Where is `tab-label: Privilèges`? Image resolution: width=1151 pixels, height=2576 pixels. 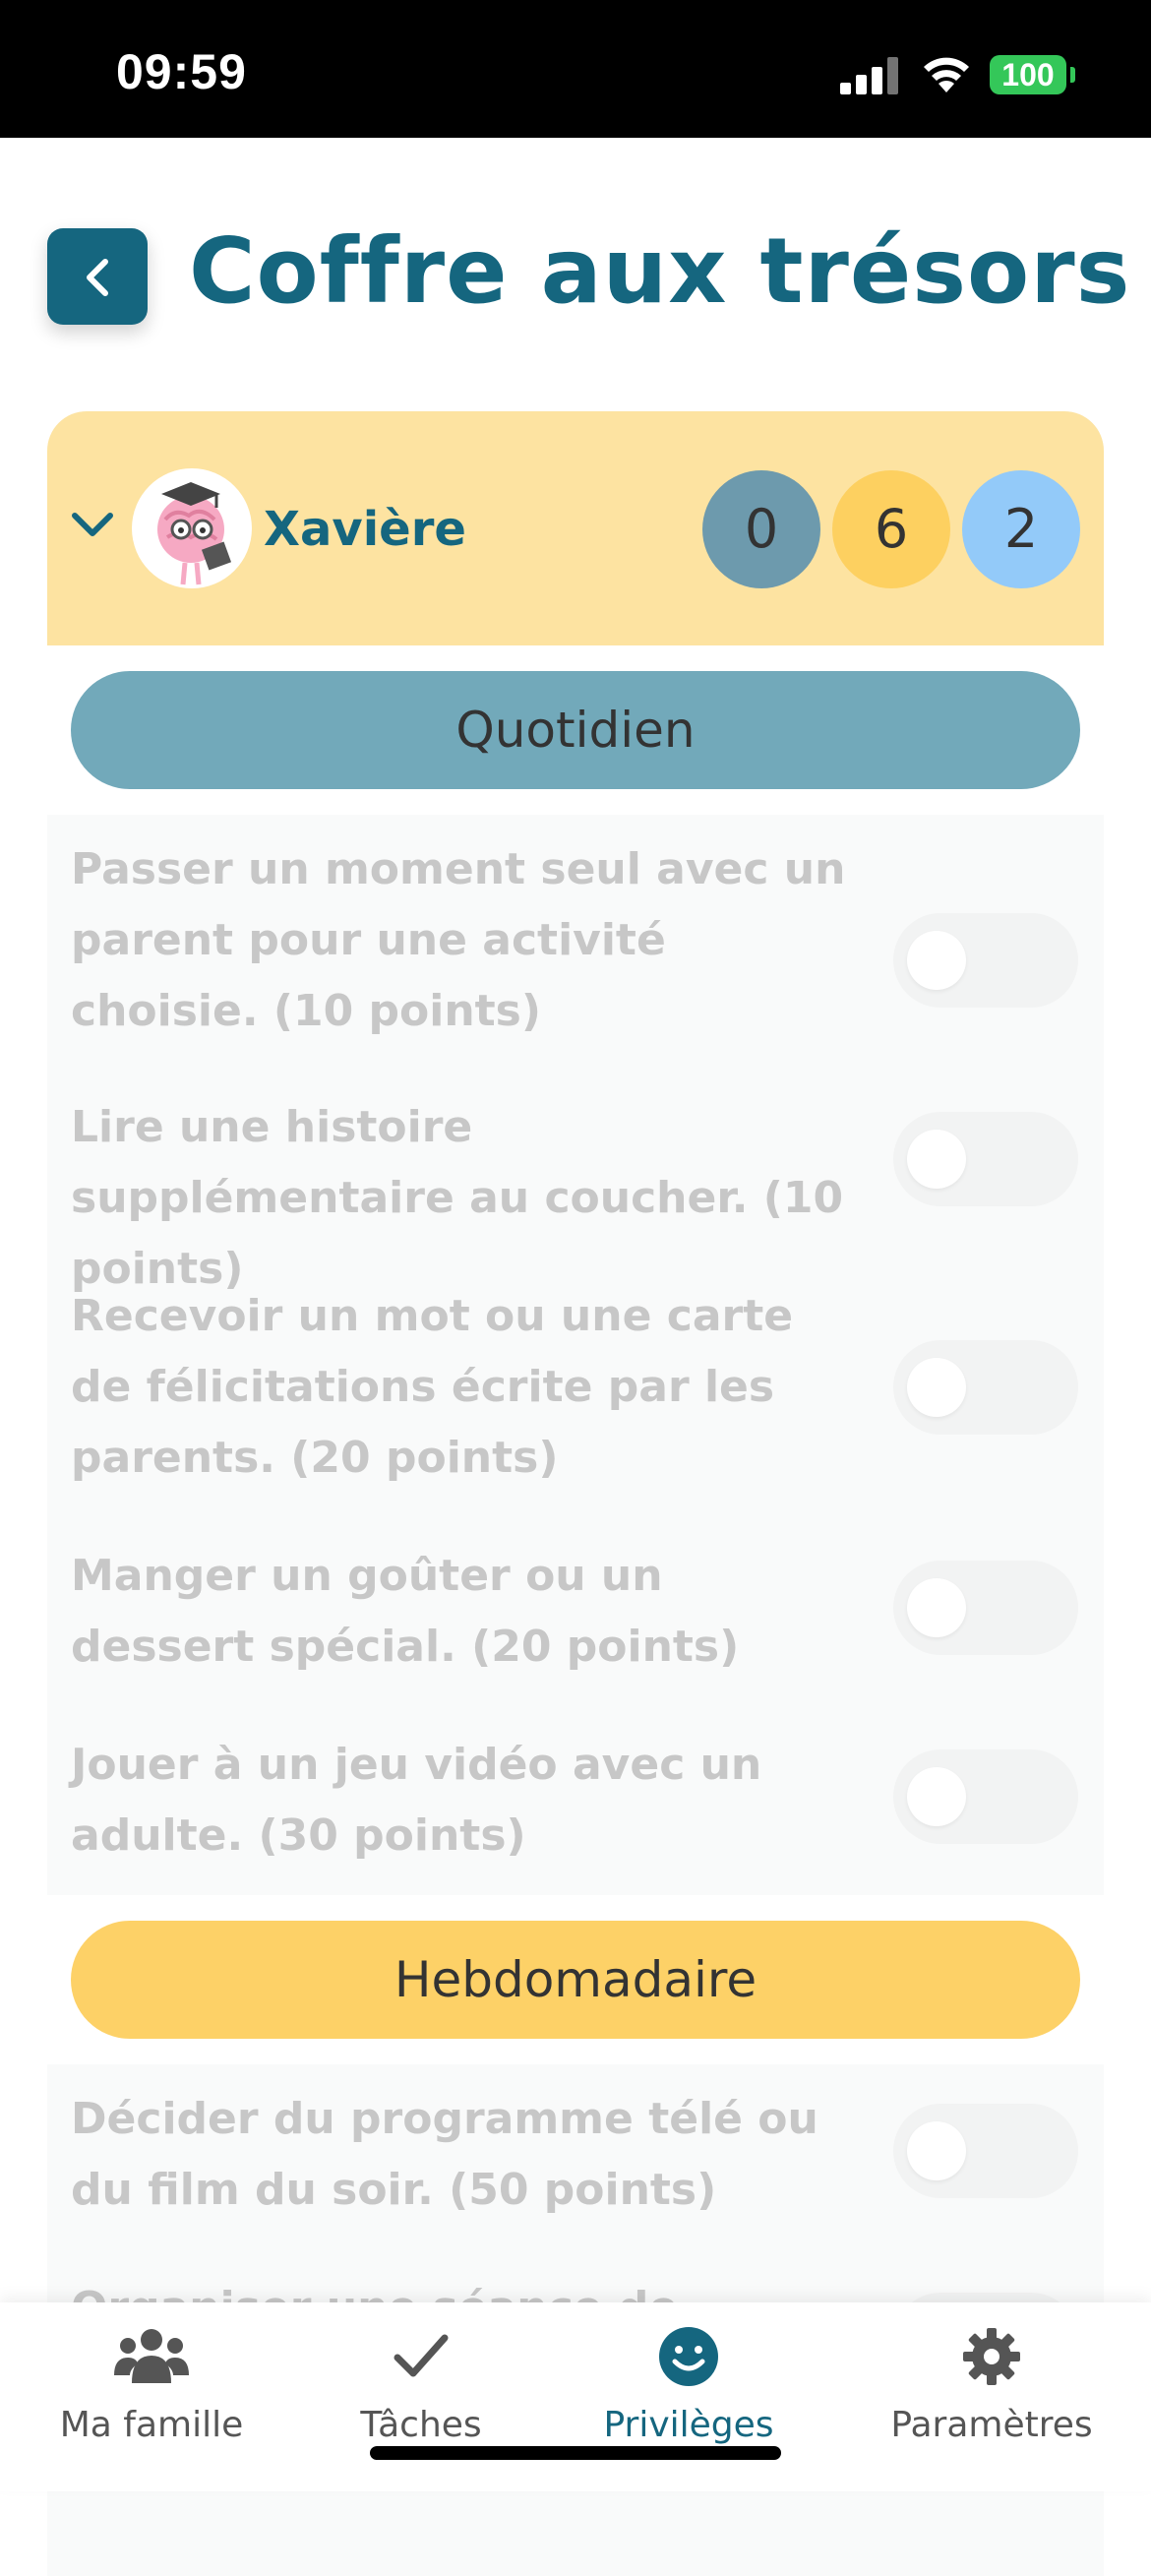
tab-label: Privilèges is located at coordinates (688, 2425).